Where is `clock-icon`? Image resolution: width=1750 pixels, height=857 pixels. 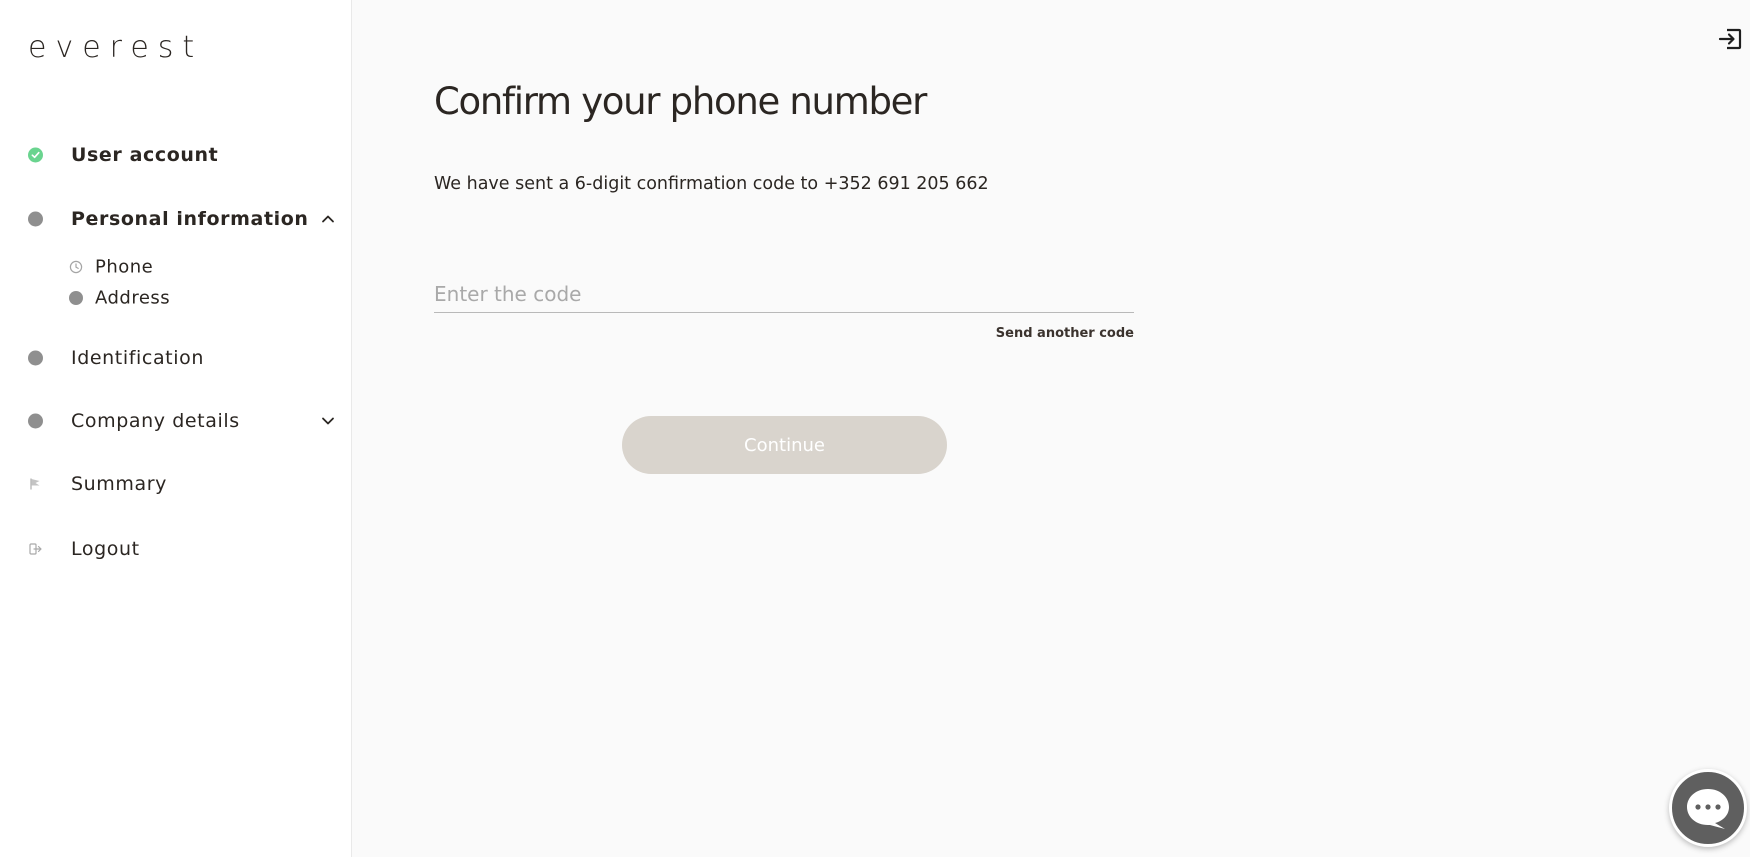
clock-icon is located at coordinates (76, 267).